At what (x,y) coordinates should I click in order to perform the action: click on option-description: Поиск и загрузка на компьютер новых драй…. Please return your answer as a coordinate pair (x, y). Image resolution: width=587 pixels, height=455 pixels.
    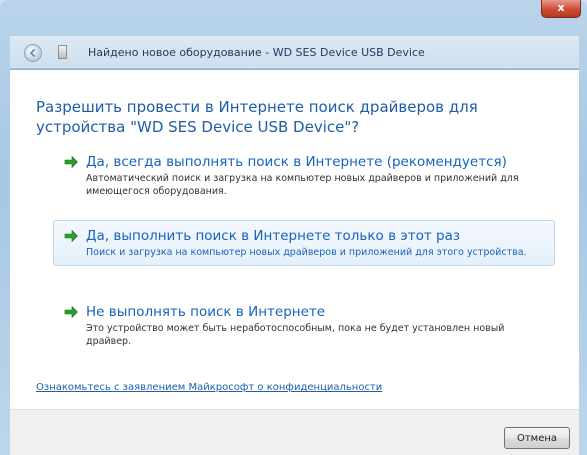
    Looking at the image, I should click on (306, 252).